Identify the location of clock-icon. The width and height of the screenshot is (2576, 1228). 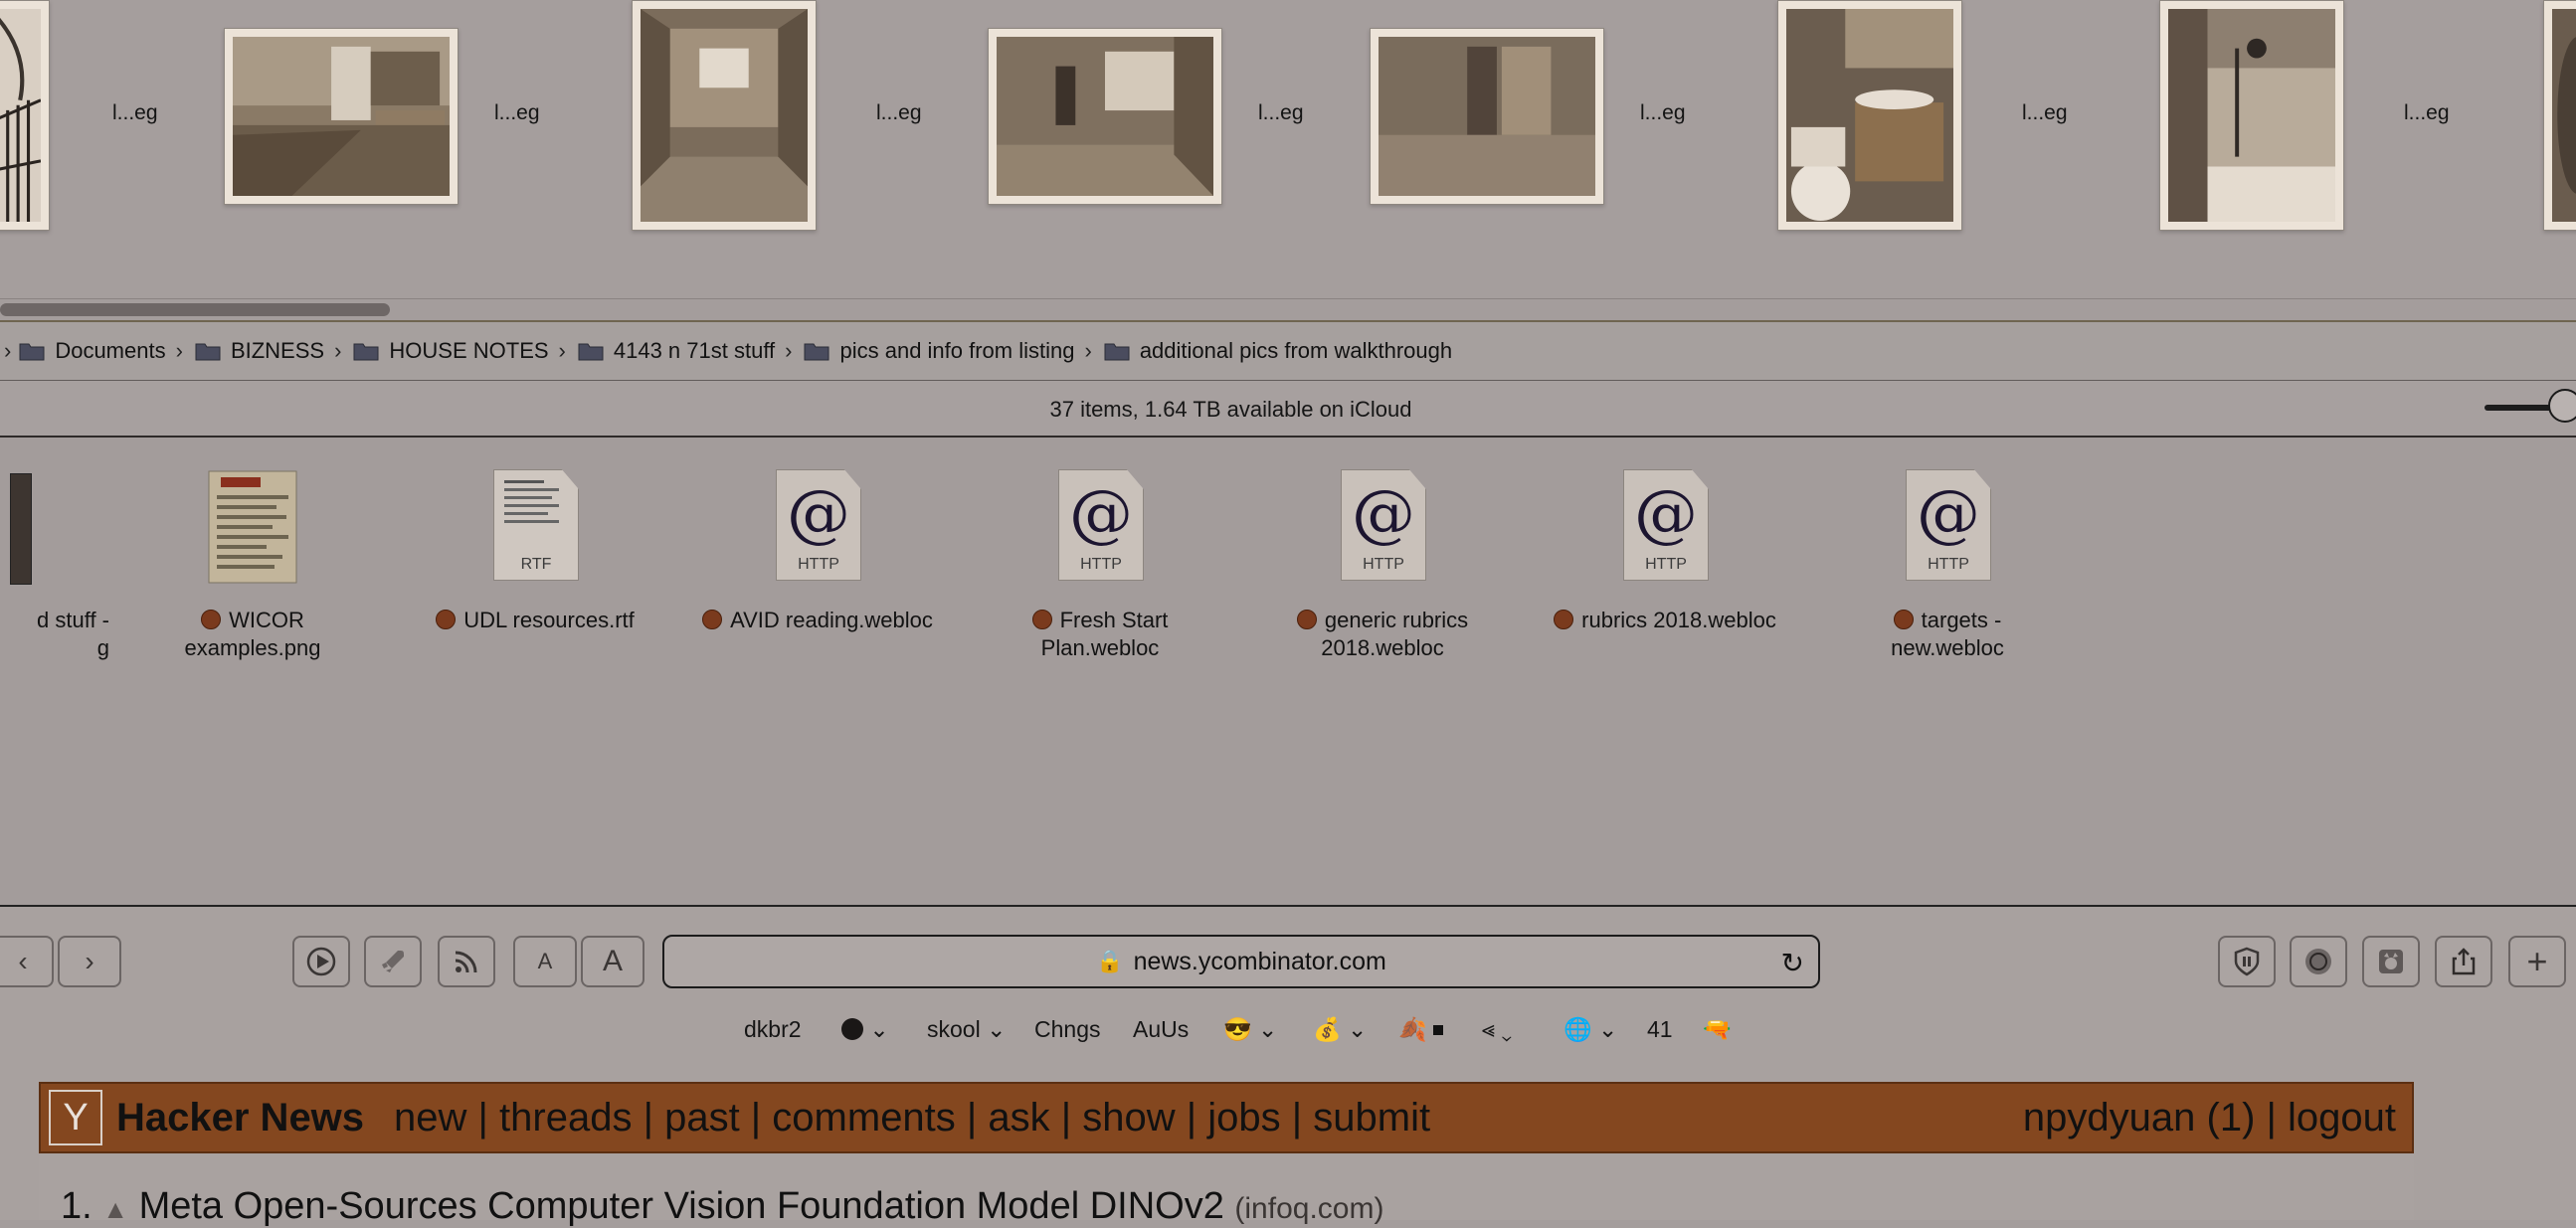
(2318, 961).